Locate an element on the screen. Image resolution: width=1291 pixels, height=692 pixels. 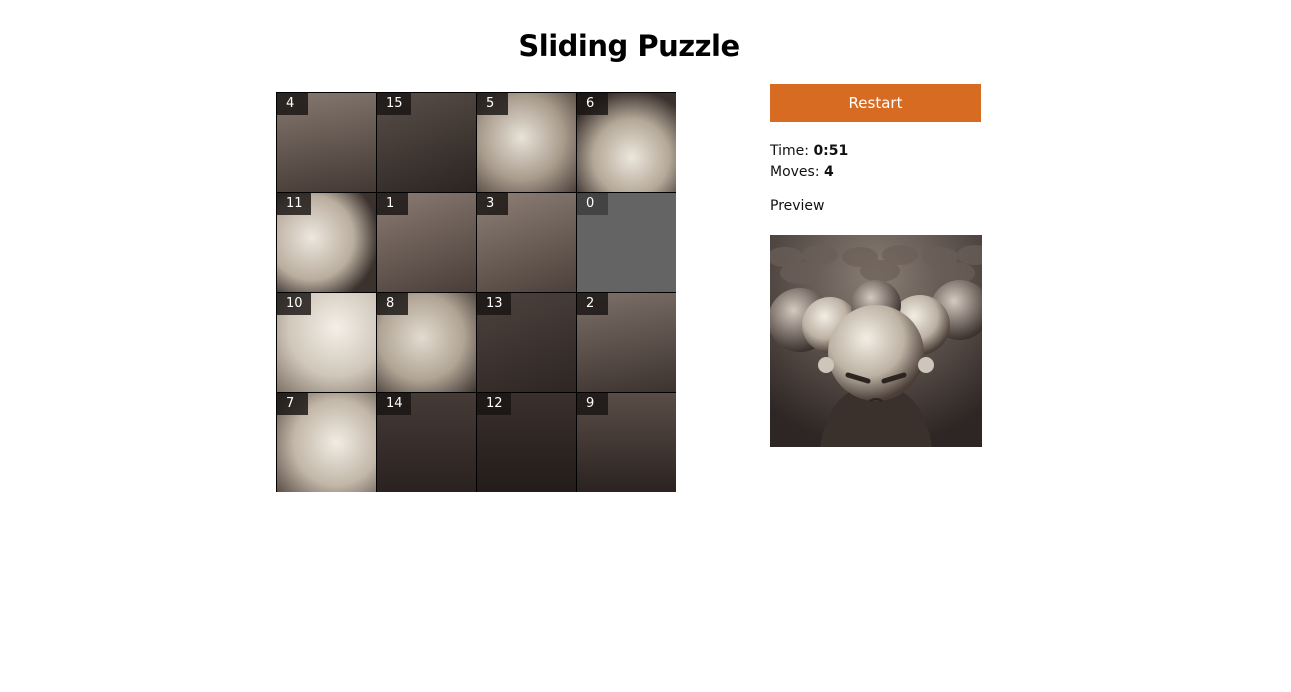
puzzle-tile-12: 12 is located at coordinates (526, 442).